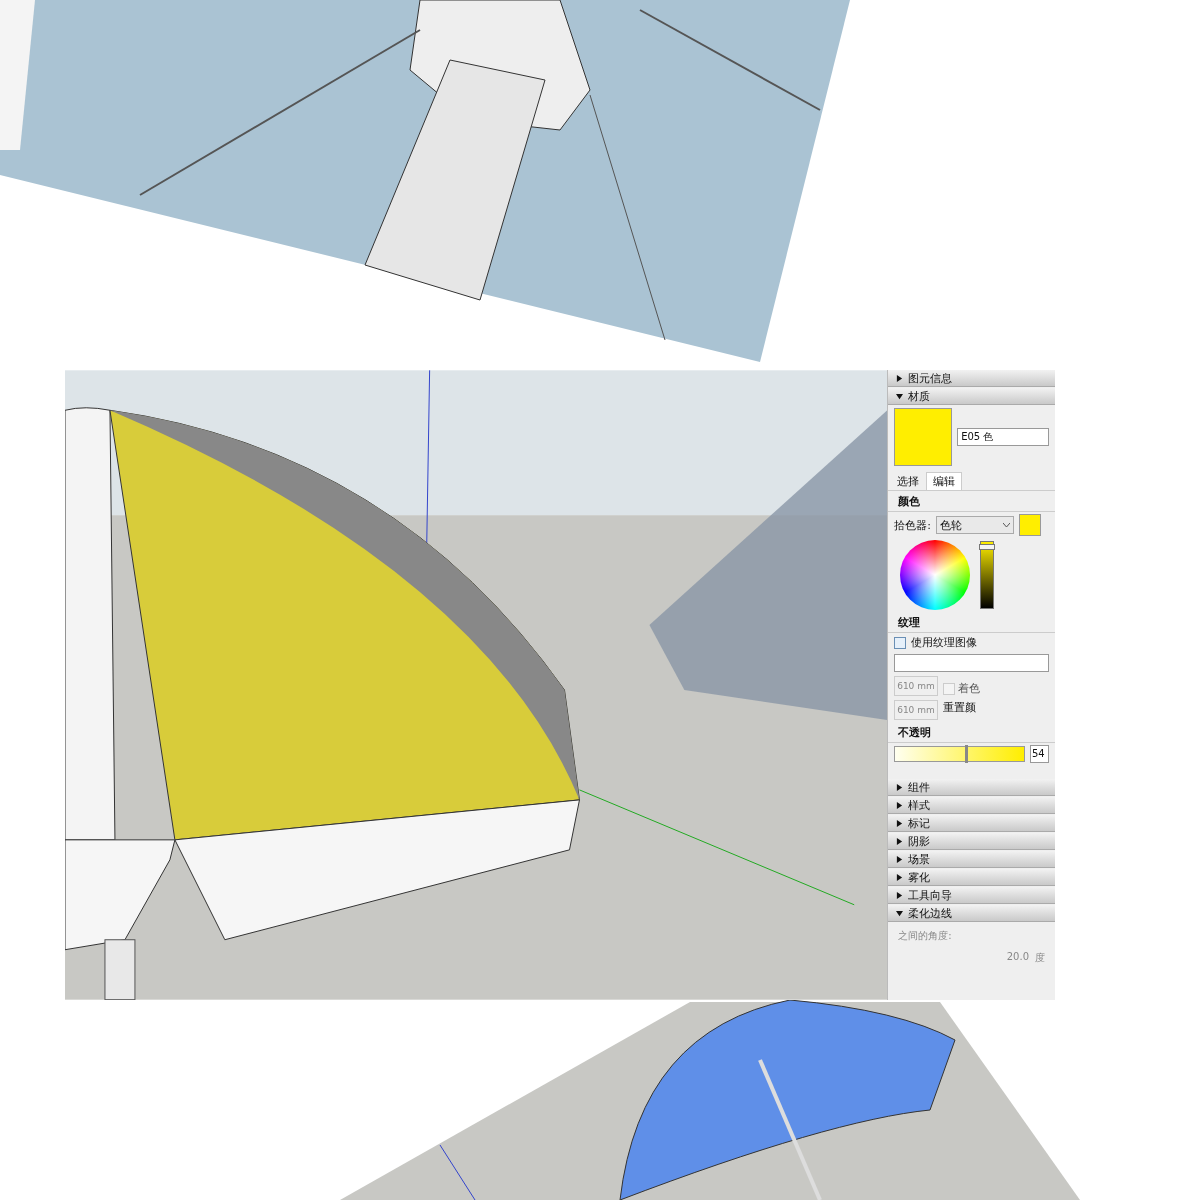 The height and width of the screenshot is (1200, 1200). What do you see at coordinates (971, 501) in the screenshot?
I see `section-title: 颜色` at bounding box center [971, 501].